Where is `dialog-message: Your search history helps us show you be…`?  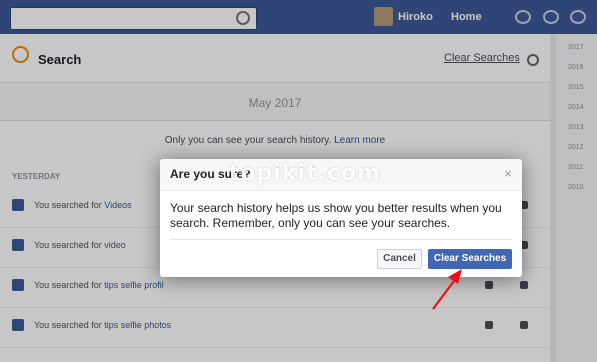 dialog-message: Your search history helps us show you be… is located at coordinates (336, 215).